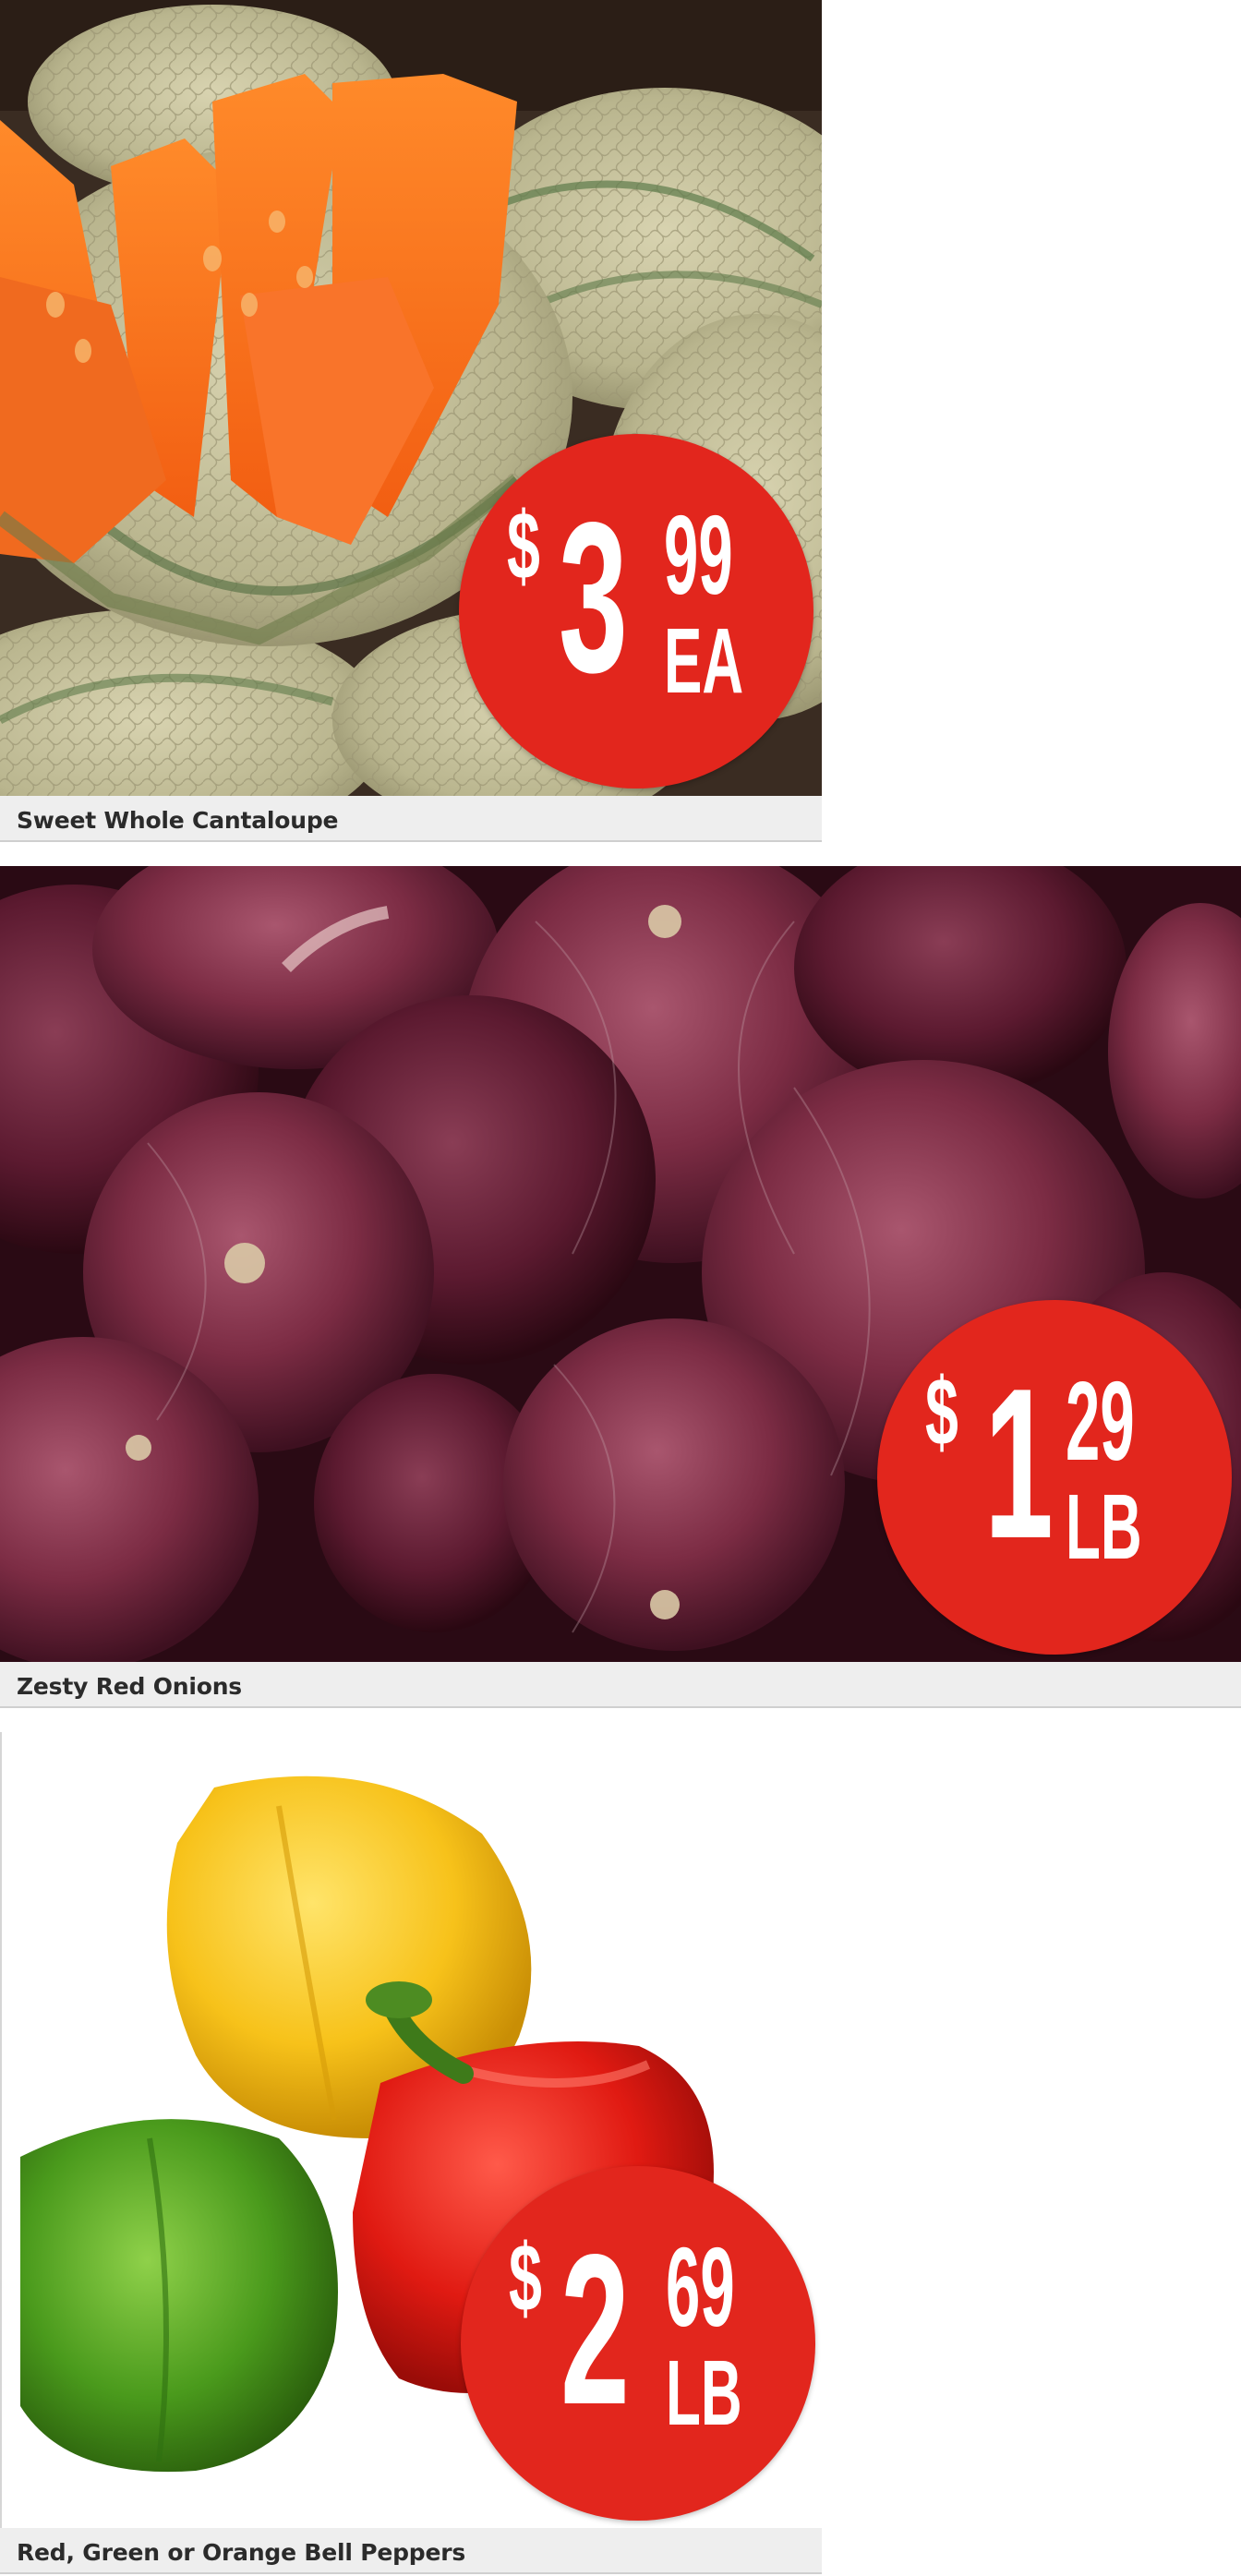  I want to click on product-caption: Sweet Whole Cantaloupe, so click(411, 819).